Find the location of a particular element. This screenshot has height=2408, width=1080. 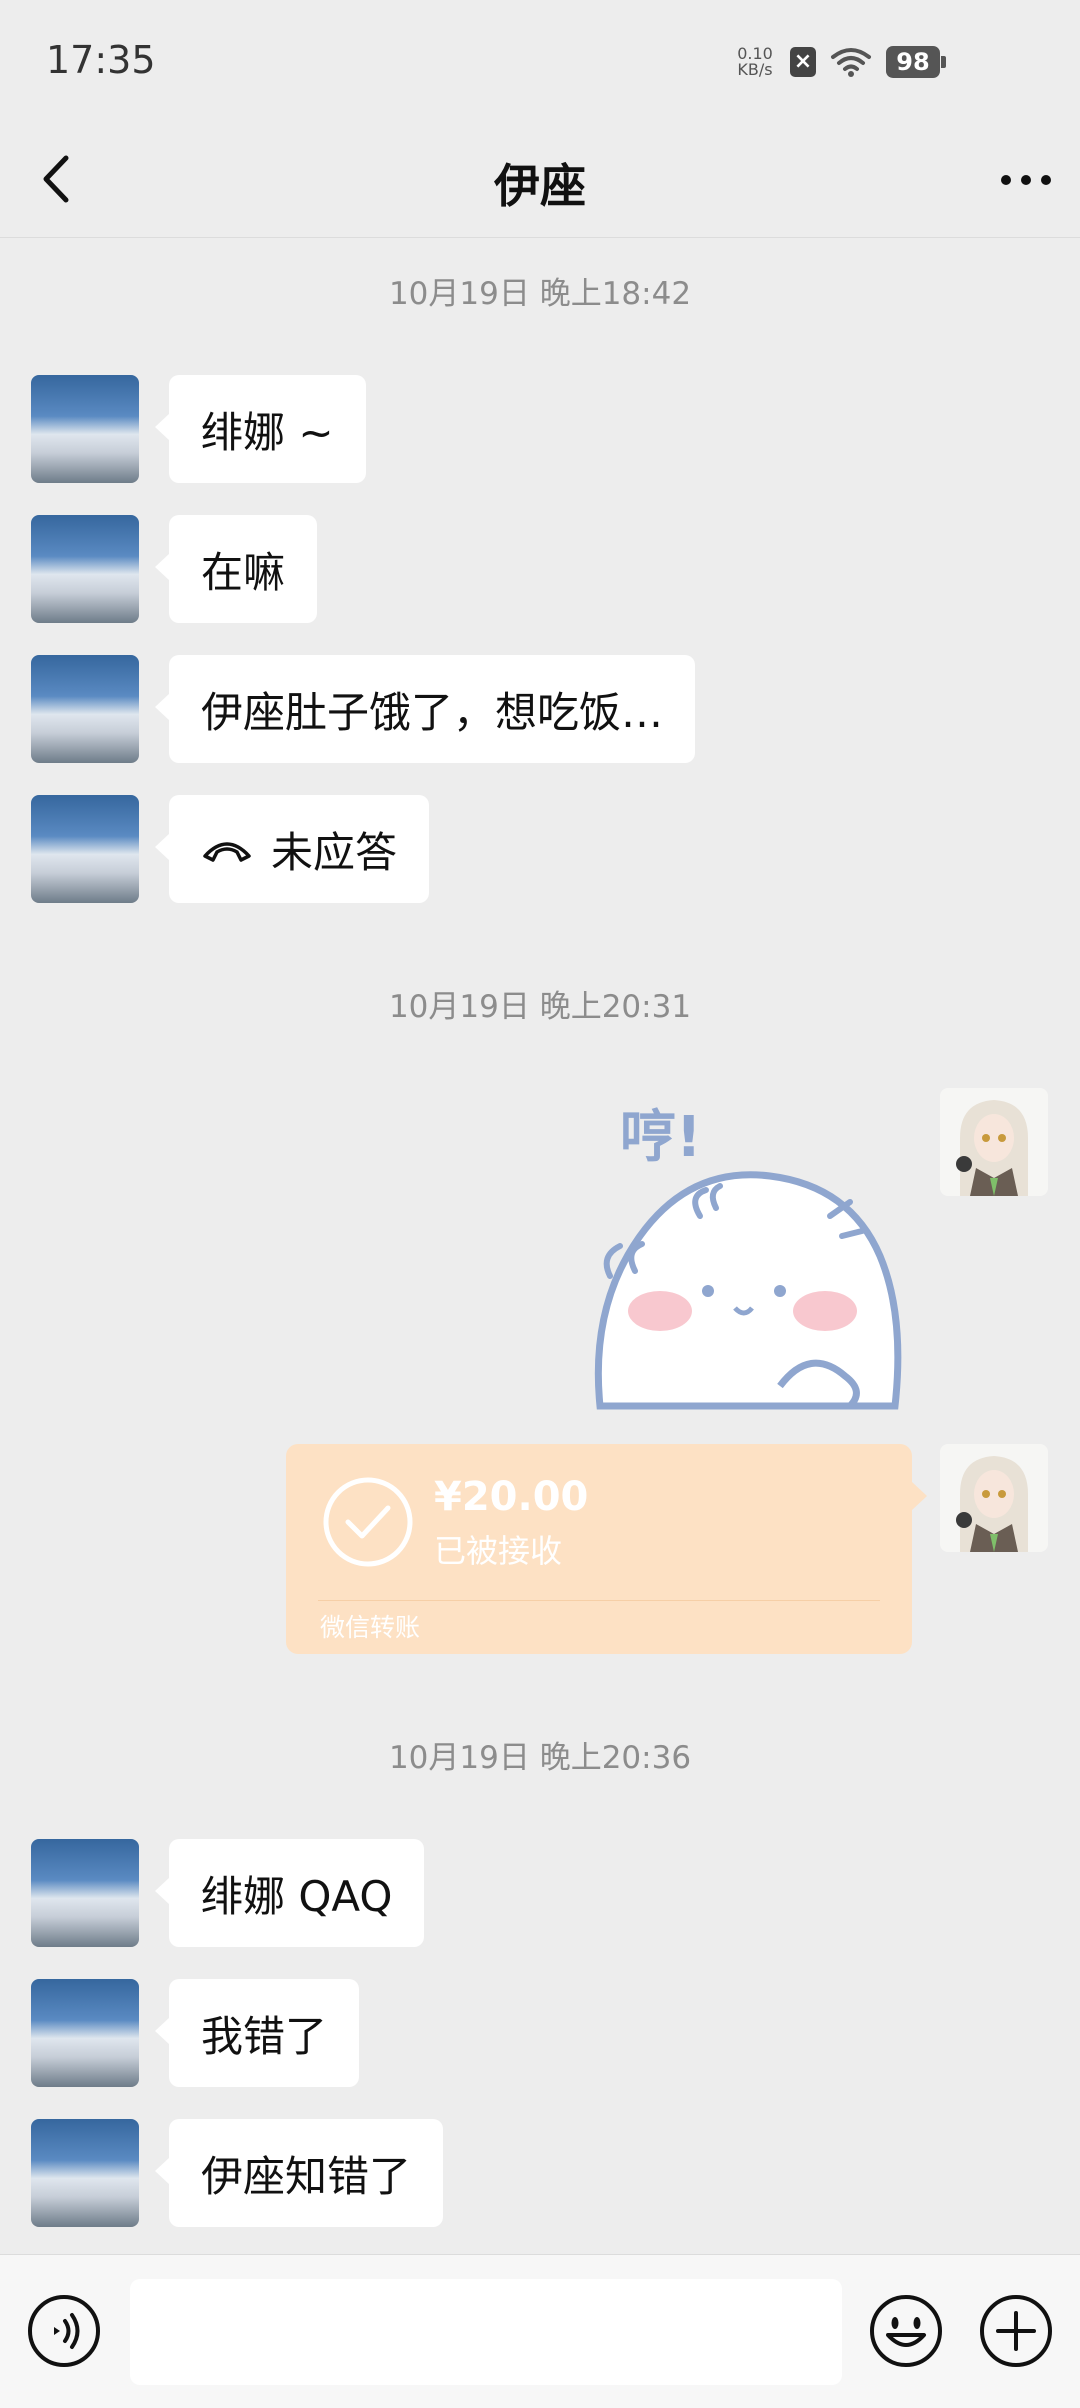

net-speed: 0.10 KB/s is located at coordinates (755, 62).